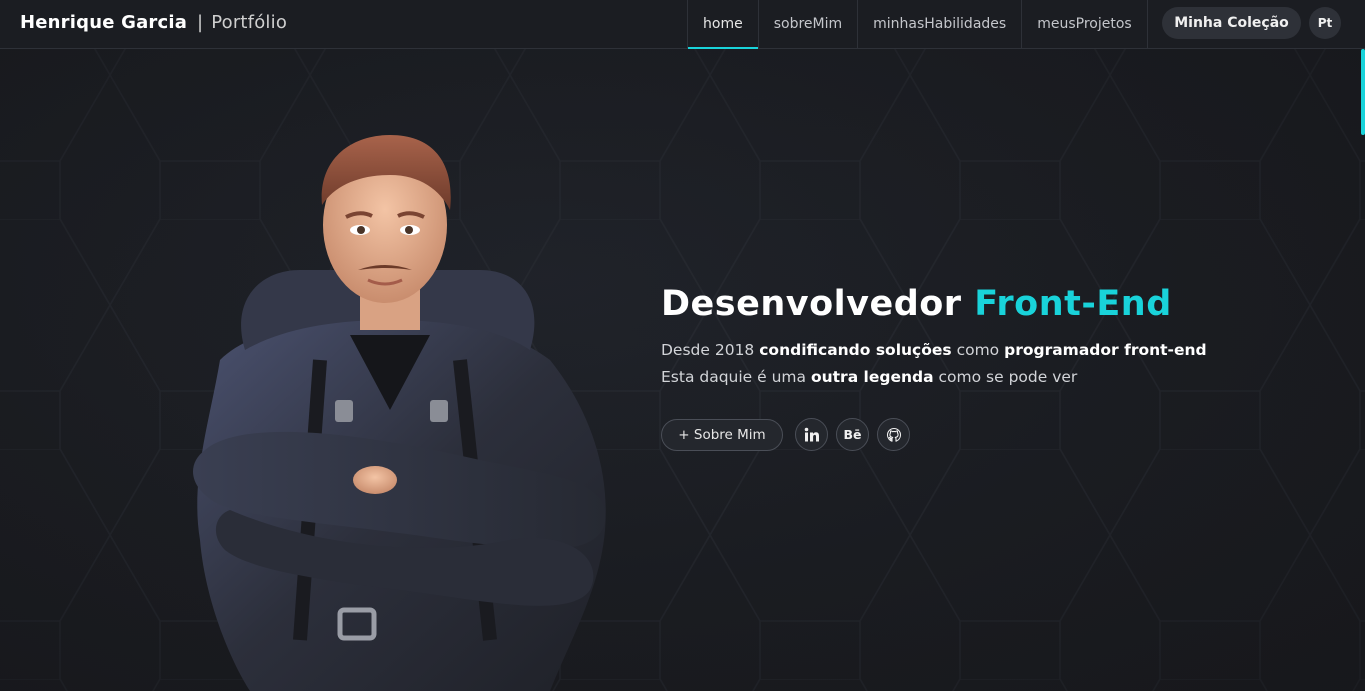 This screenshot has height=691, width=1365. I want to click on hero-title-accent: Front-End, so click(1073, 304).